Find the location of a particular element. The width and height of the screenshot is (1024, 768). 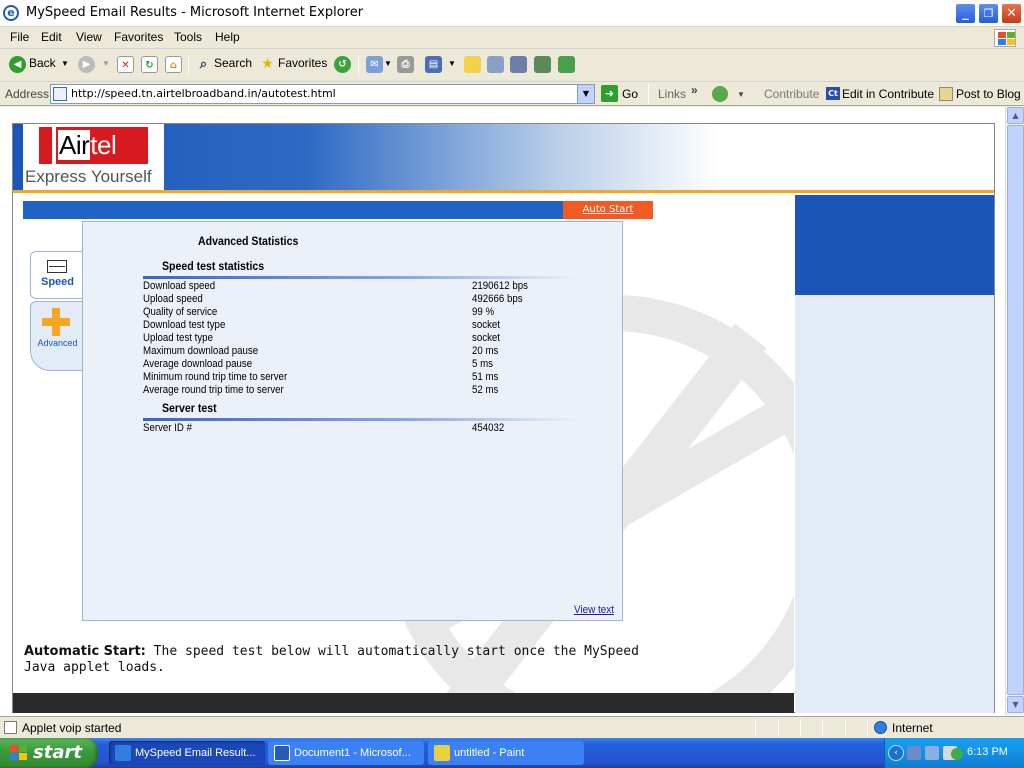

stat-value: socket is located at coordinates (486, 325).